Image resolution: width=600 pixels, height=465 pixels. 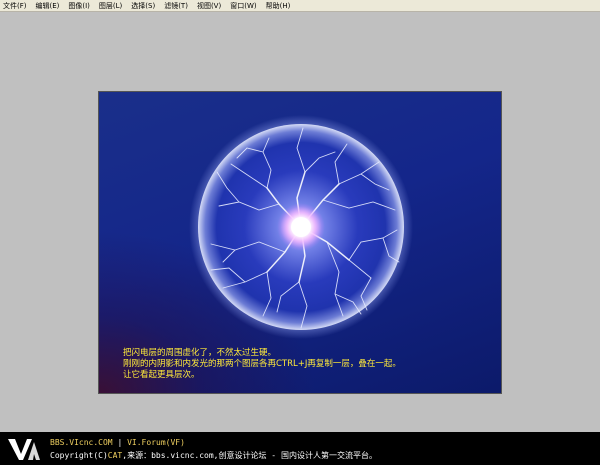 What do you see at coordinates (79, 6) in the screenshot?
I see `menu-image: 图像(I)` at bounding box center [79, 6].